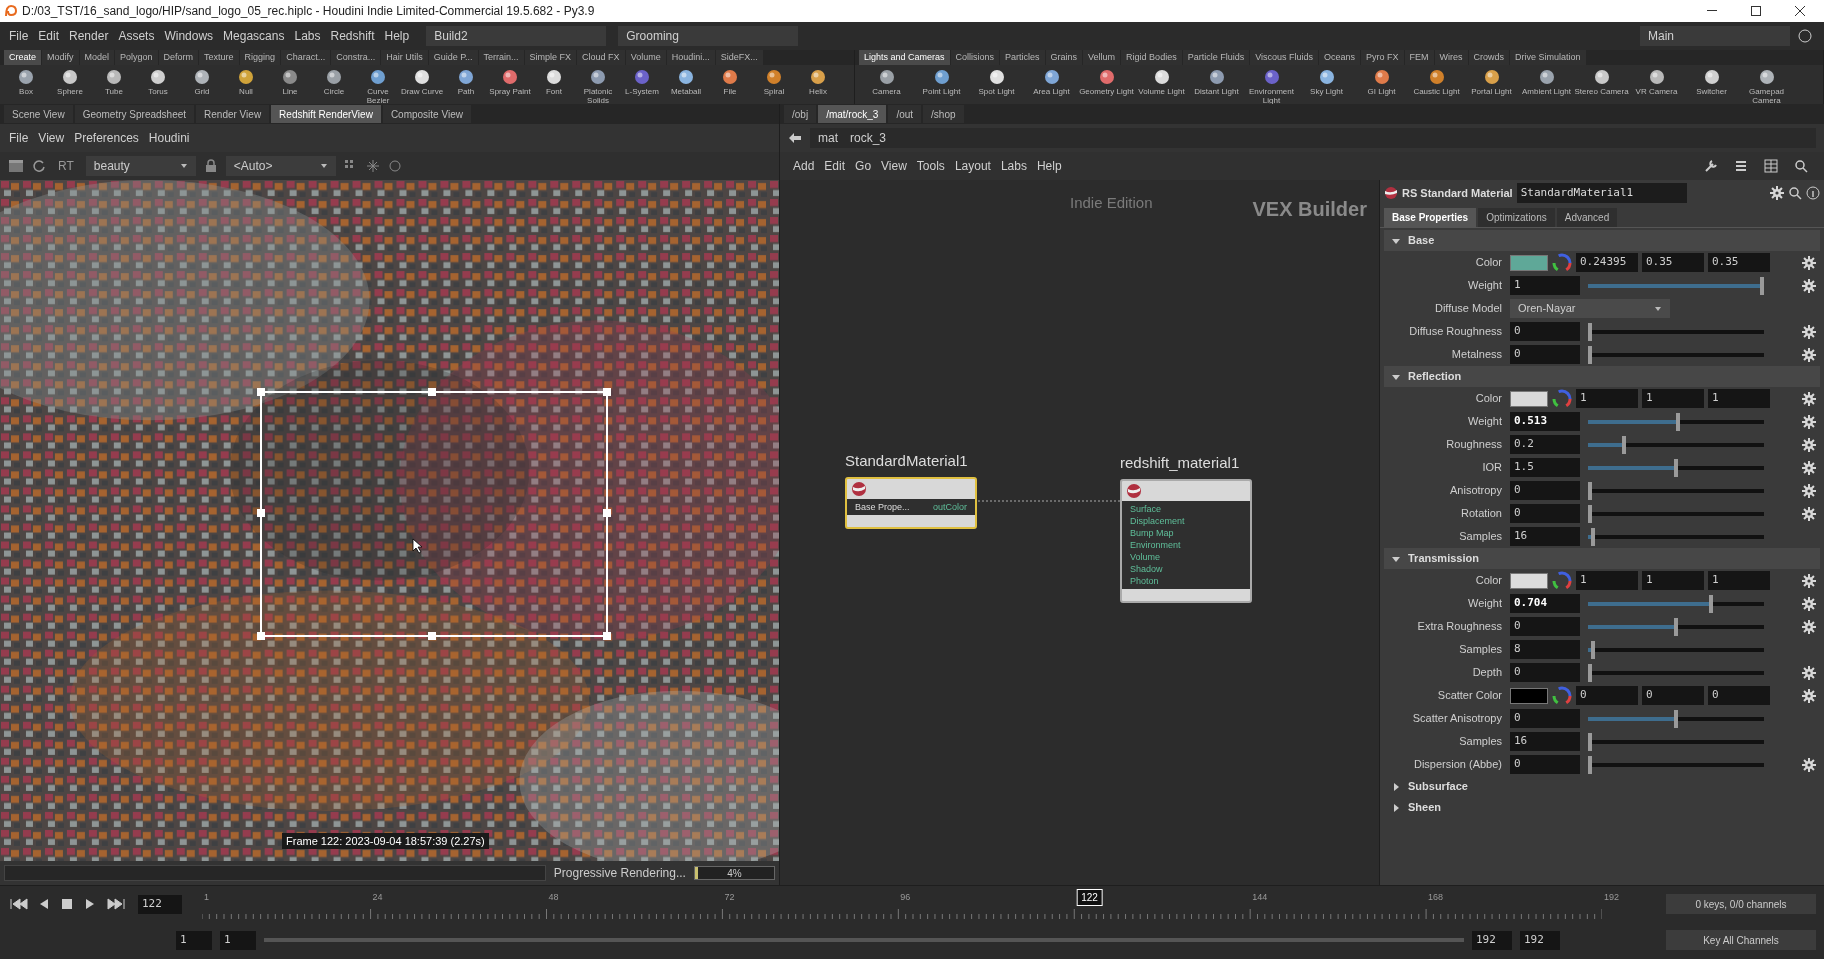 This screenshot has height=959, width=1824. What do you see at coordinates (140, 166) in the screenshot?
I see `aov-dropdown: beauty` at bounding box center [140, 166].